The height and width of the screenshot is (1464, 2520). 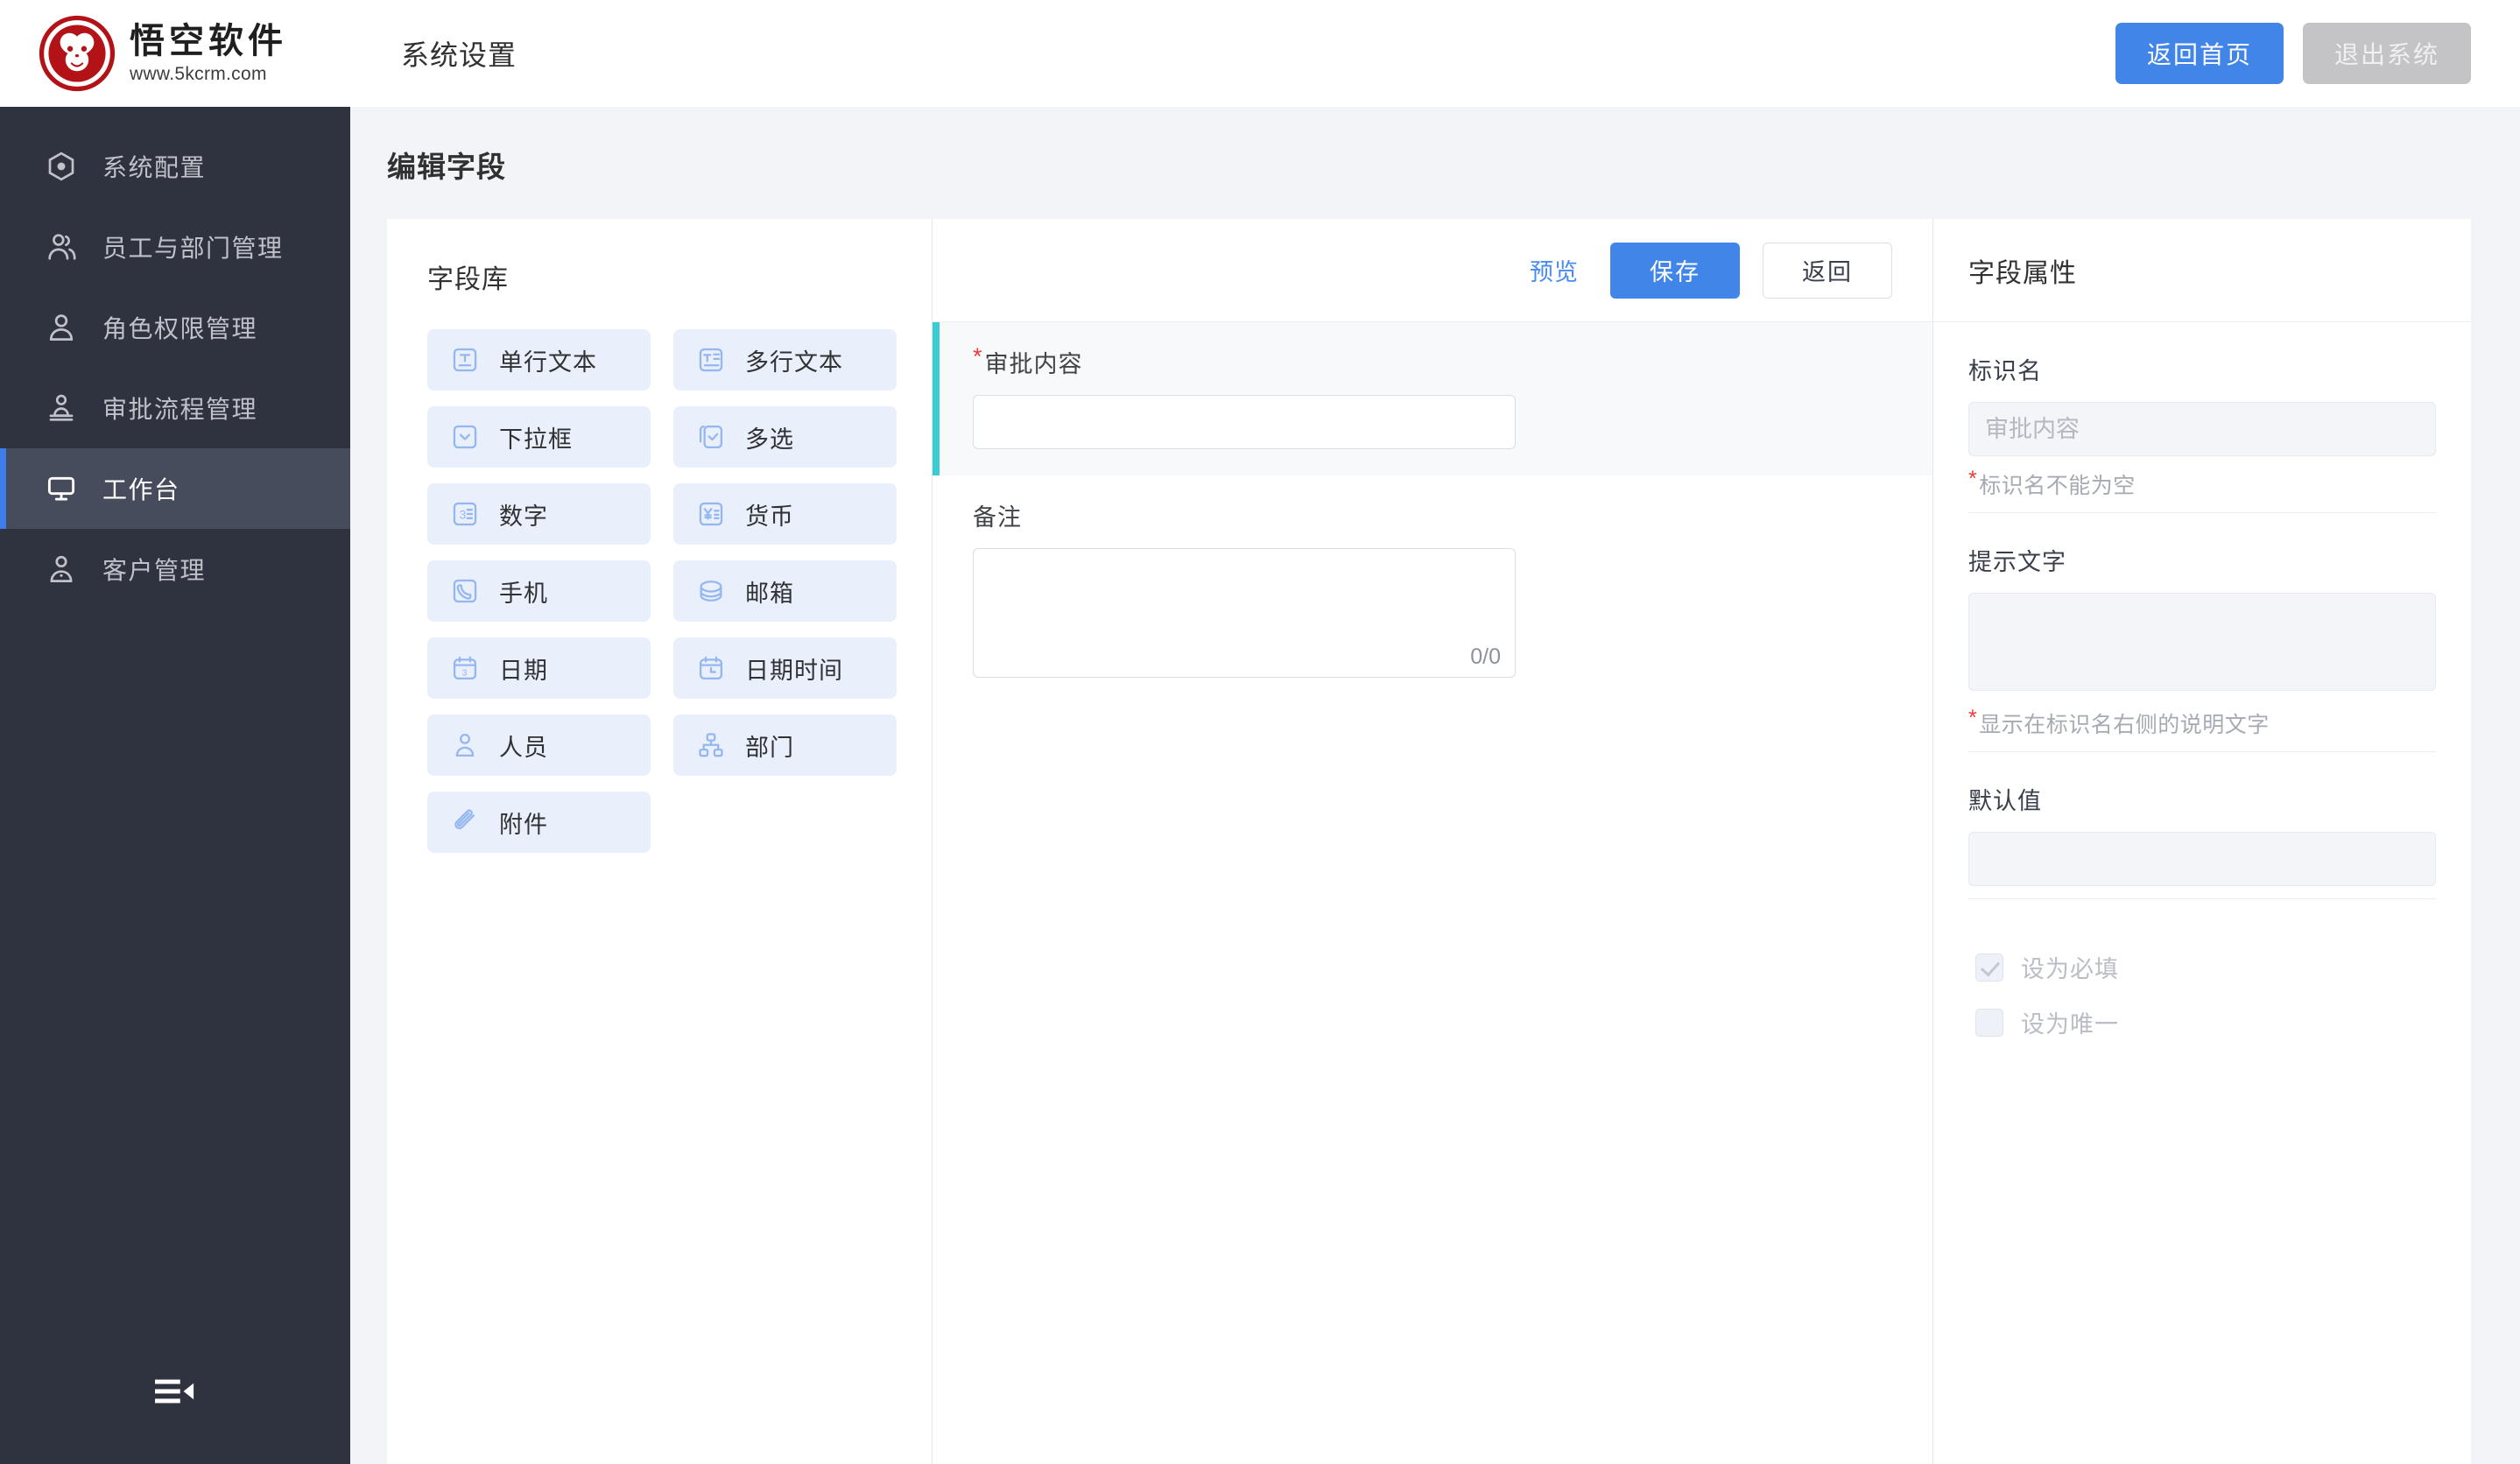 I want to click on property-group-hint-text: 提示文字 * 显示在标识名右侧的说明文字, so click(x=2202, y=632).